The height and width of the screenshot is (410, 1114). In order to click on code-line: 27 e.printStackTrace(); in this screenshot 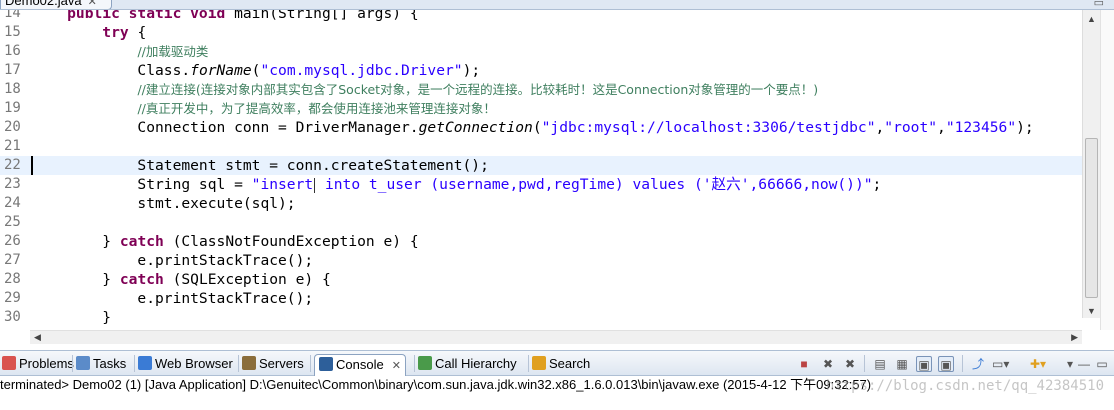, I will do `click(541, 260)`.